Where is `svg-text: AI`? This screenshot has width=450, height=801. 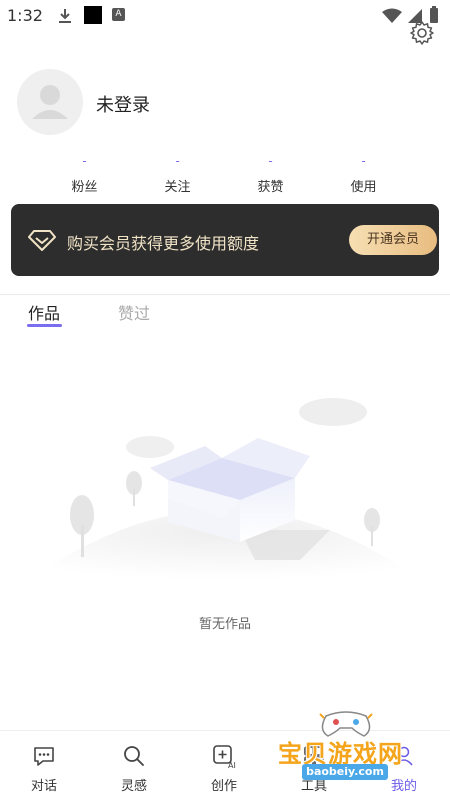
svg-text: AI is located at coordinates (232, 765).